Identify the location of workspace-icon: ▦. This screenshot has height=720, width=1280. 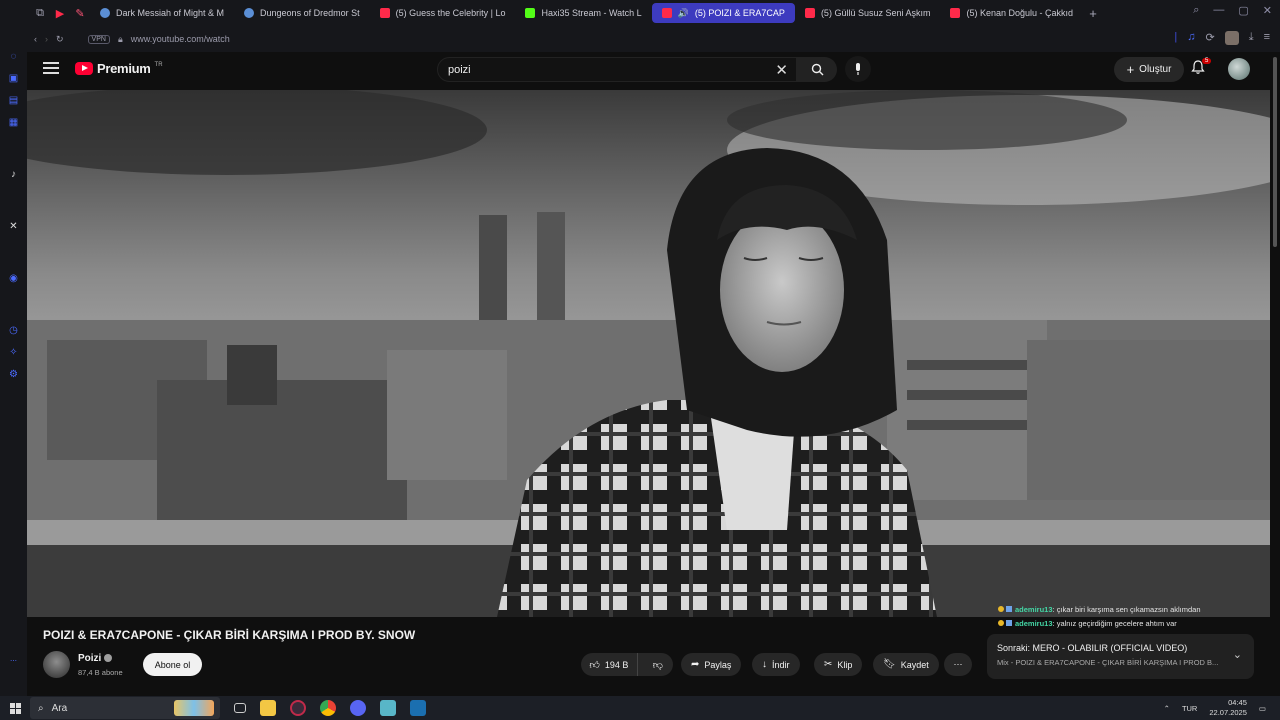
(13, 122).